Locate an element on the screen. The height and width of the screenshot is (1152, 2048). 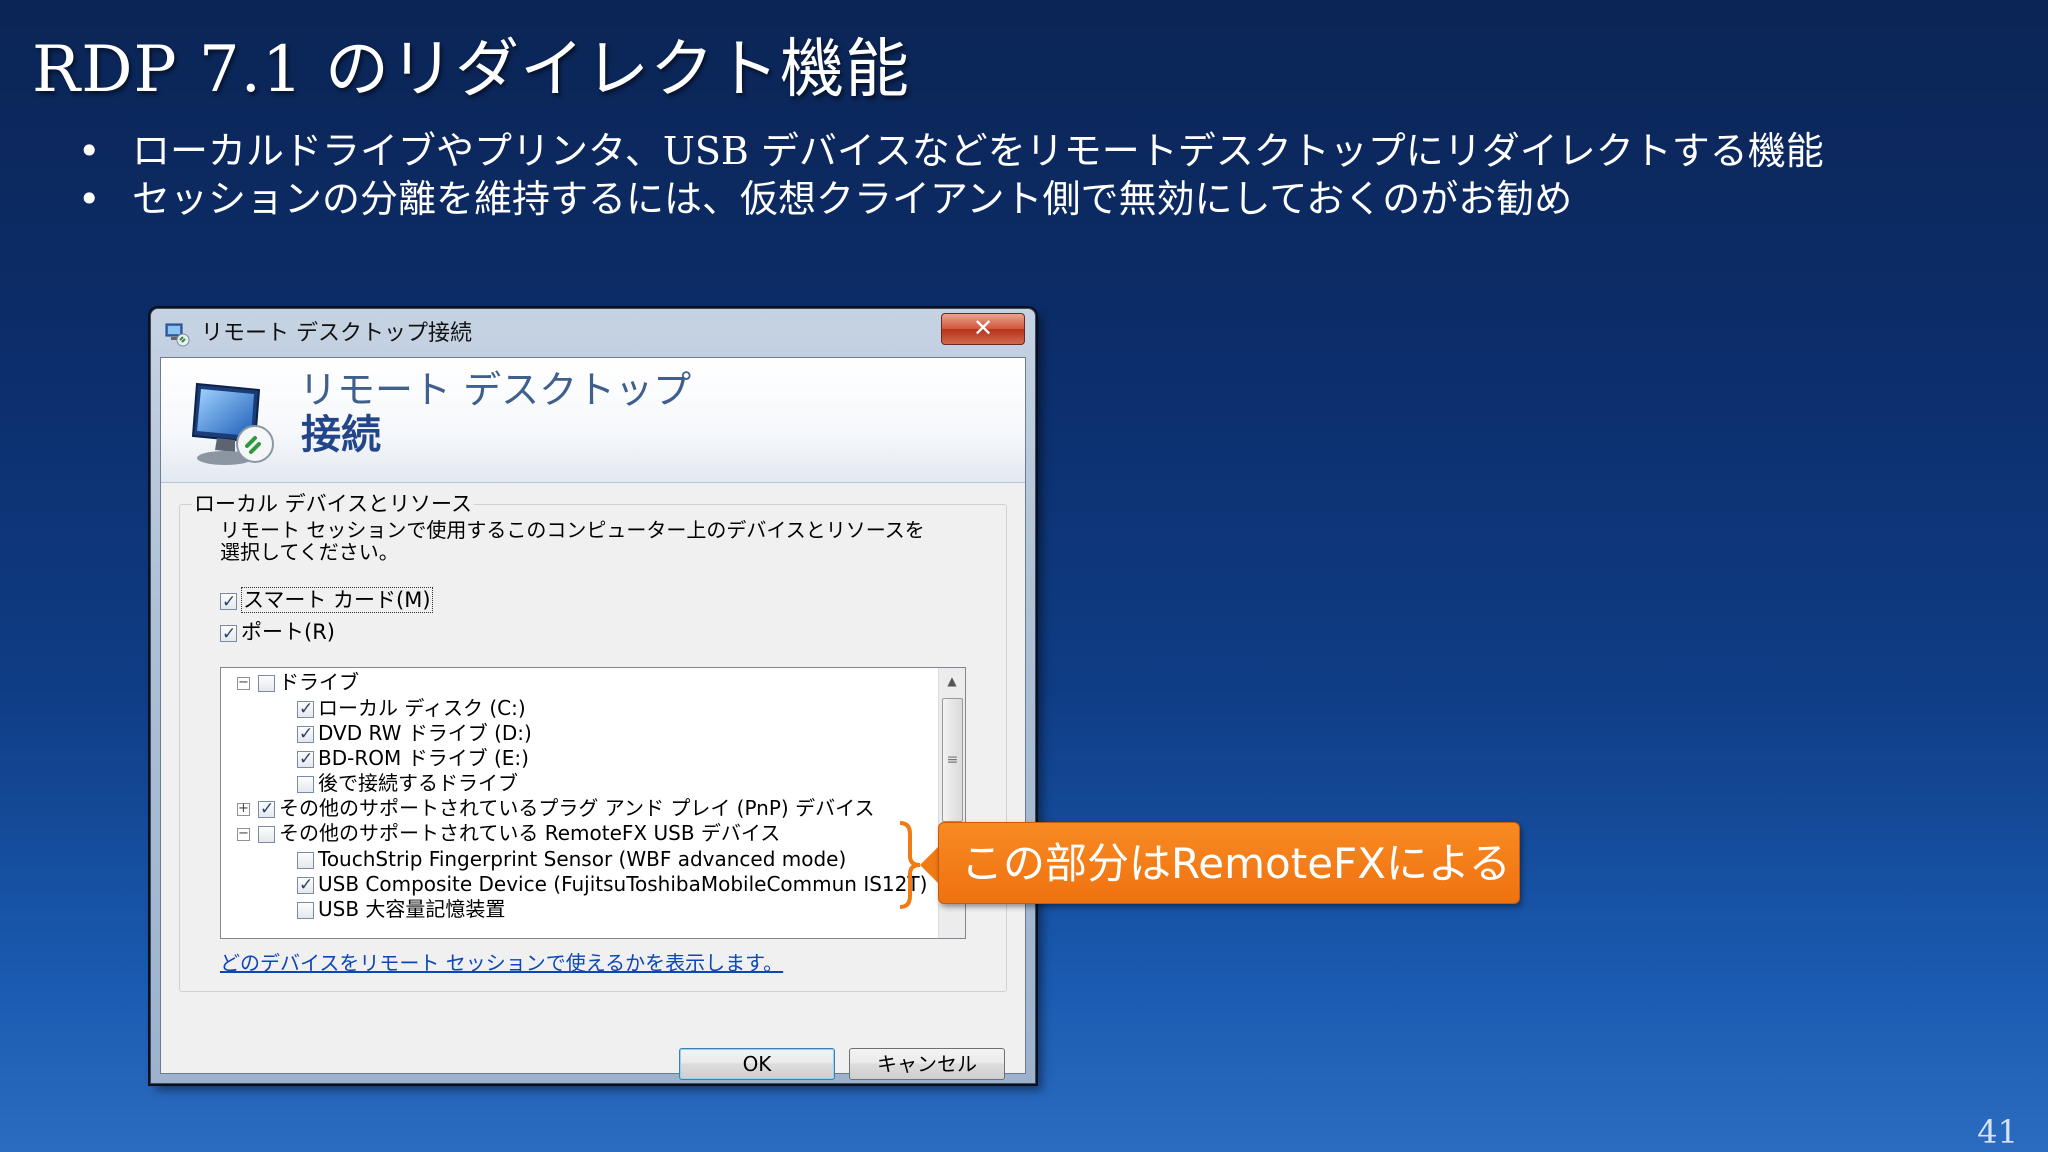
orange-brace-icon is located at coordinates (910, 865).